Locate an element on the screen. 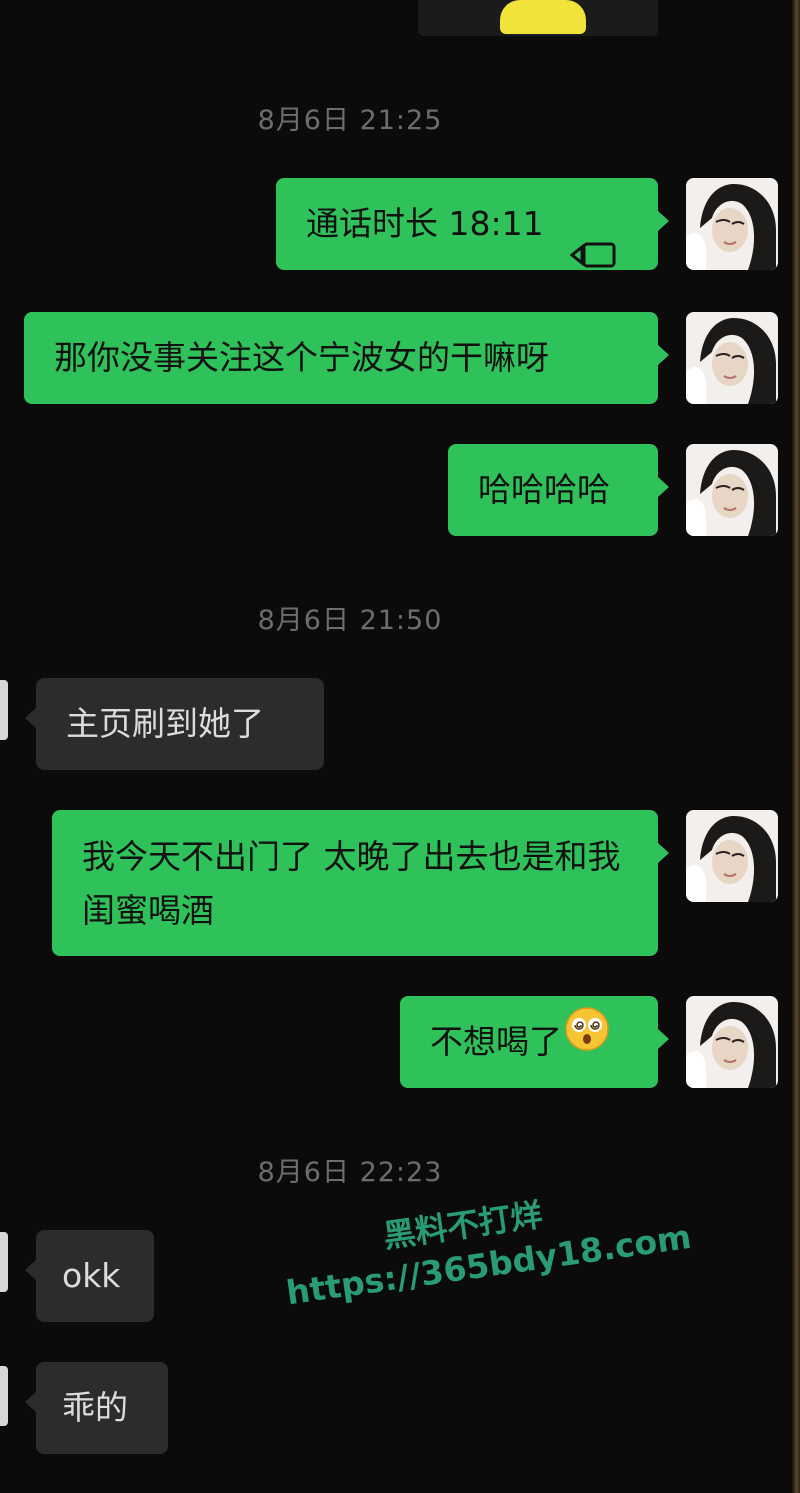 Image resolution: width=800 pixels, height=1493 pixels. timestamp: 8月6日 21:25 is located at coordinates (350, 120).